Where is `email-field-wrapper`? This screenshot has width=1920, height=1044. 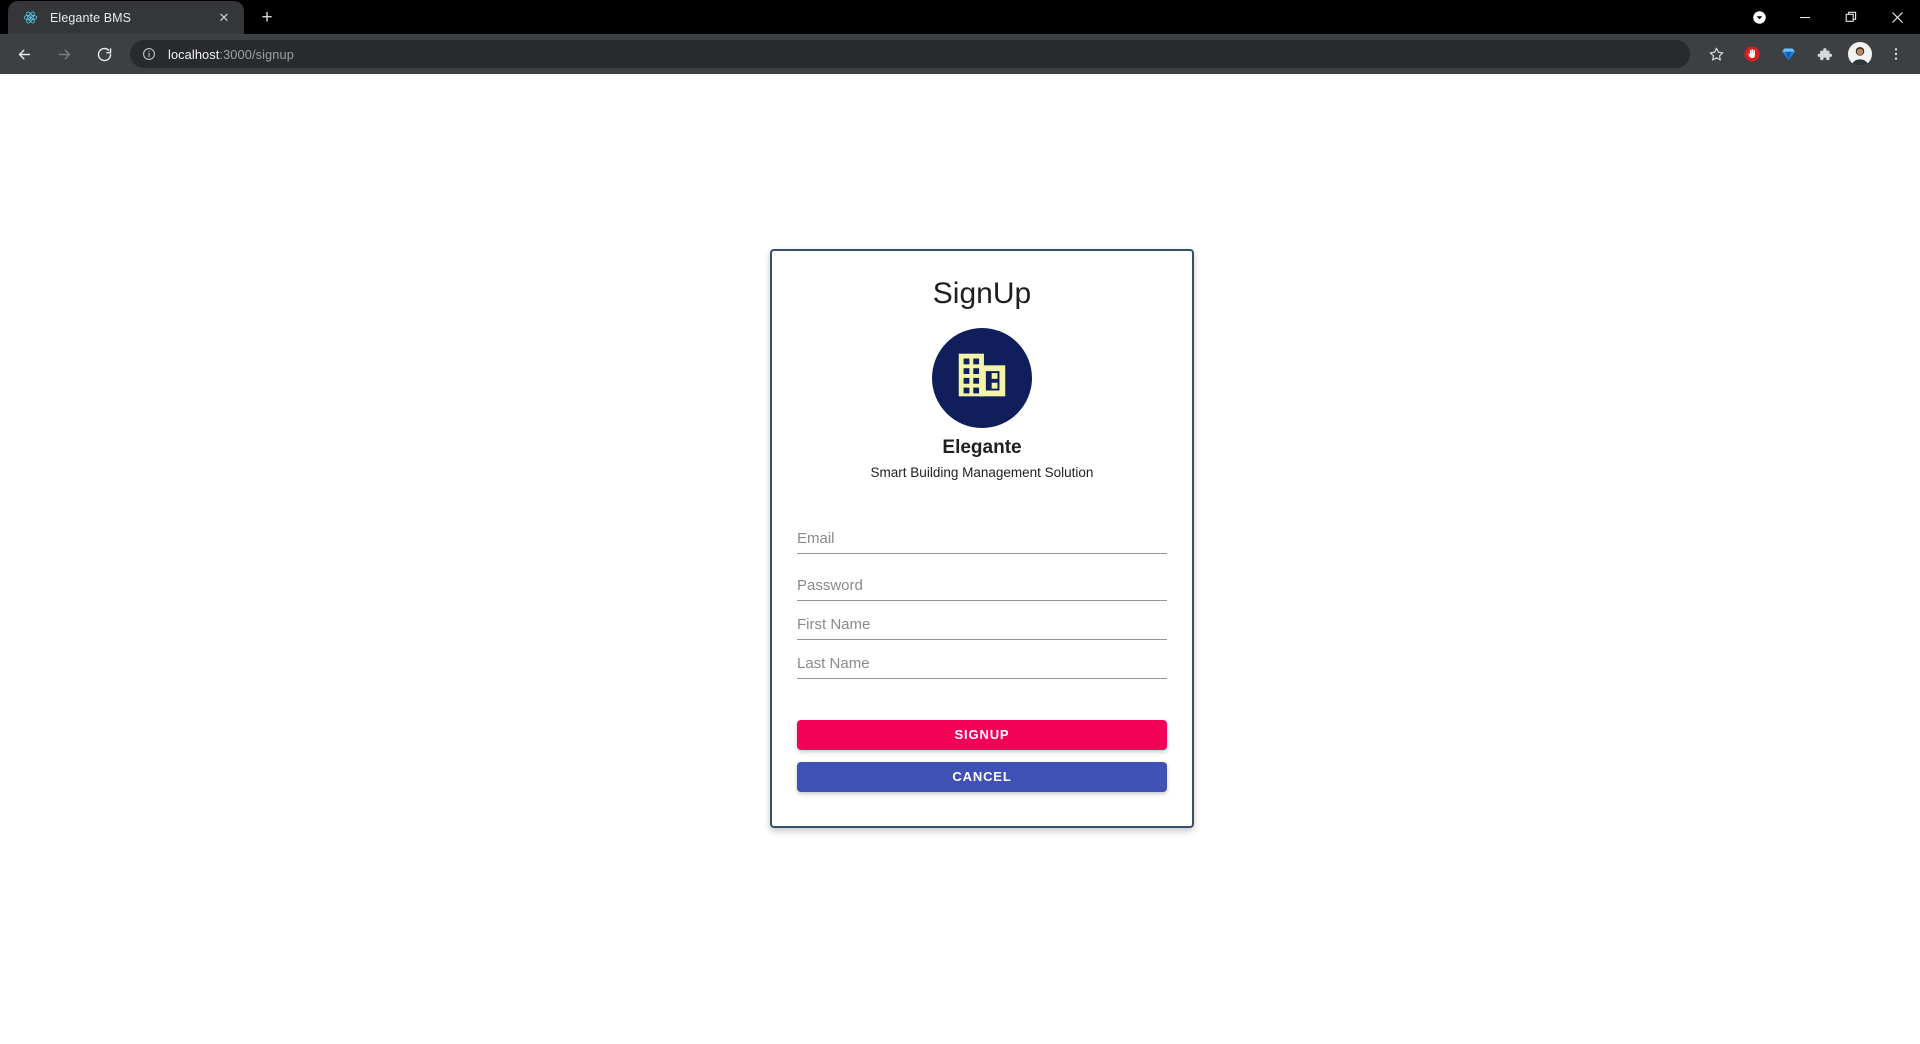
email-field-wrapper is located at coordinates (982, 538).